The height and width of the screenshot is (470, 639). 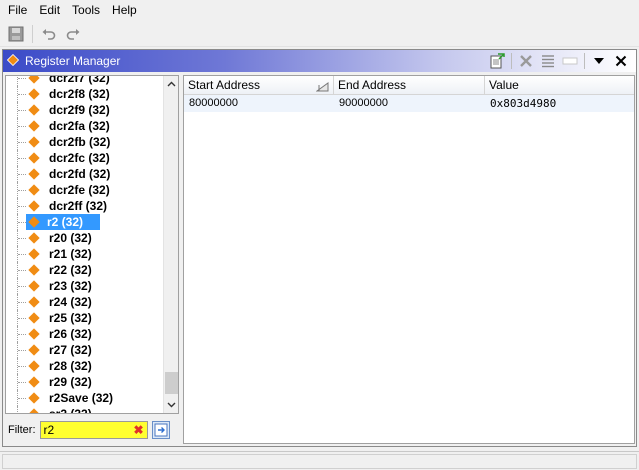 What do you see at coordinates (79, 158) in the screenshot?
I see `tree-item-label: dcr2fc (32)` at bounding box center [79, 158].